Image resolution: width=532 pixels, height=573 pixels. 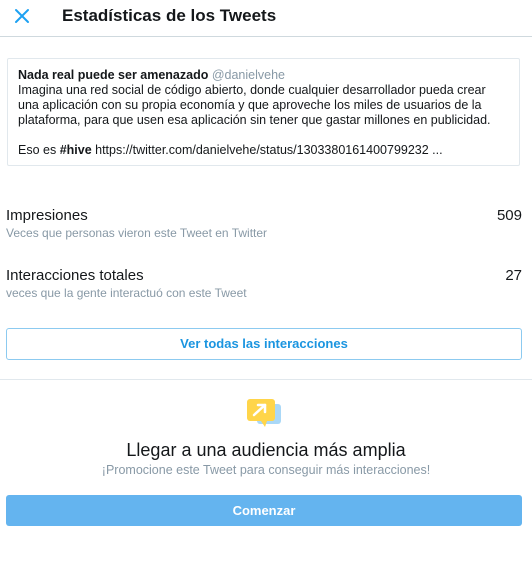 I want to click on get-started-button: Comenzar, so click(x=264, y=510).